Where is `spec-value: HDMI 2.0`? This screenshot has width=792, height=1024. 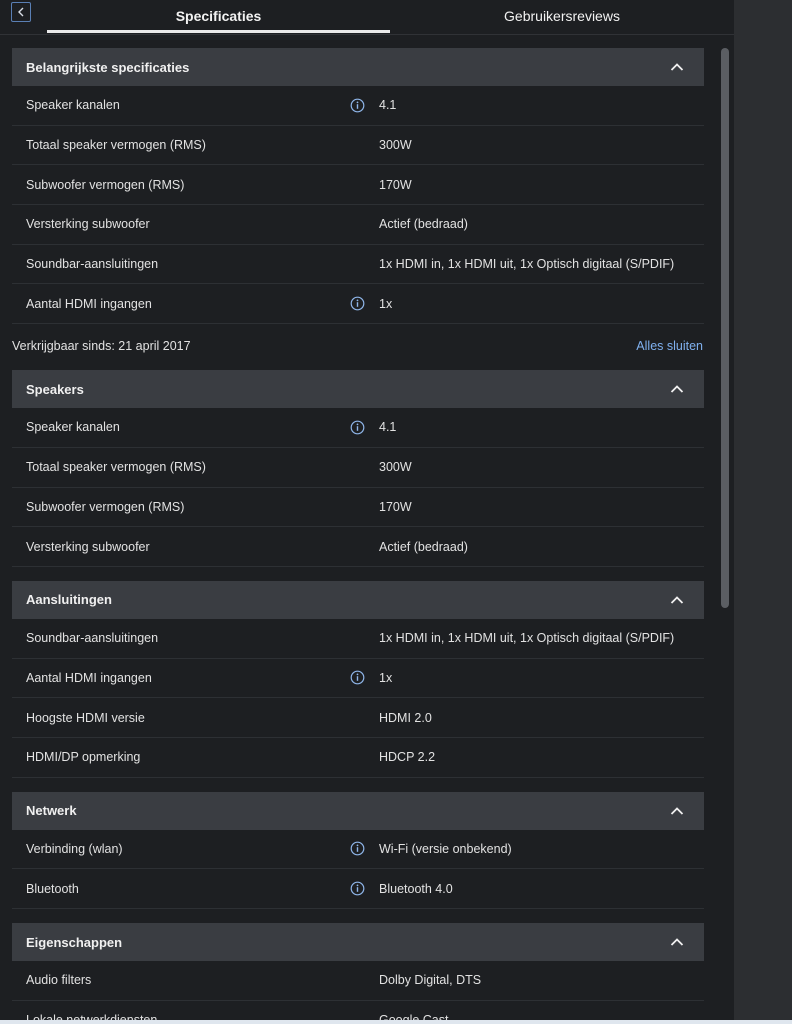
spec-value: HDMI 2.0 is located at coordinates (405, 717).